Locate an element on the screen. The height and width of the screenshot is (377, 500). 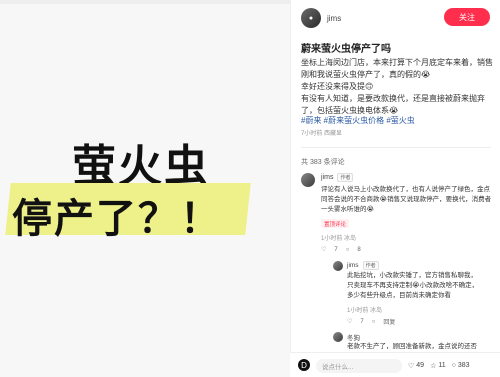
post-meta: 7小时前 西藏显 is located at coordinates (322, 134).